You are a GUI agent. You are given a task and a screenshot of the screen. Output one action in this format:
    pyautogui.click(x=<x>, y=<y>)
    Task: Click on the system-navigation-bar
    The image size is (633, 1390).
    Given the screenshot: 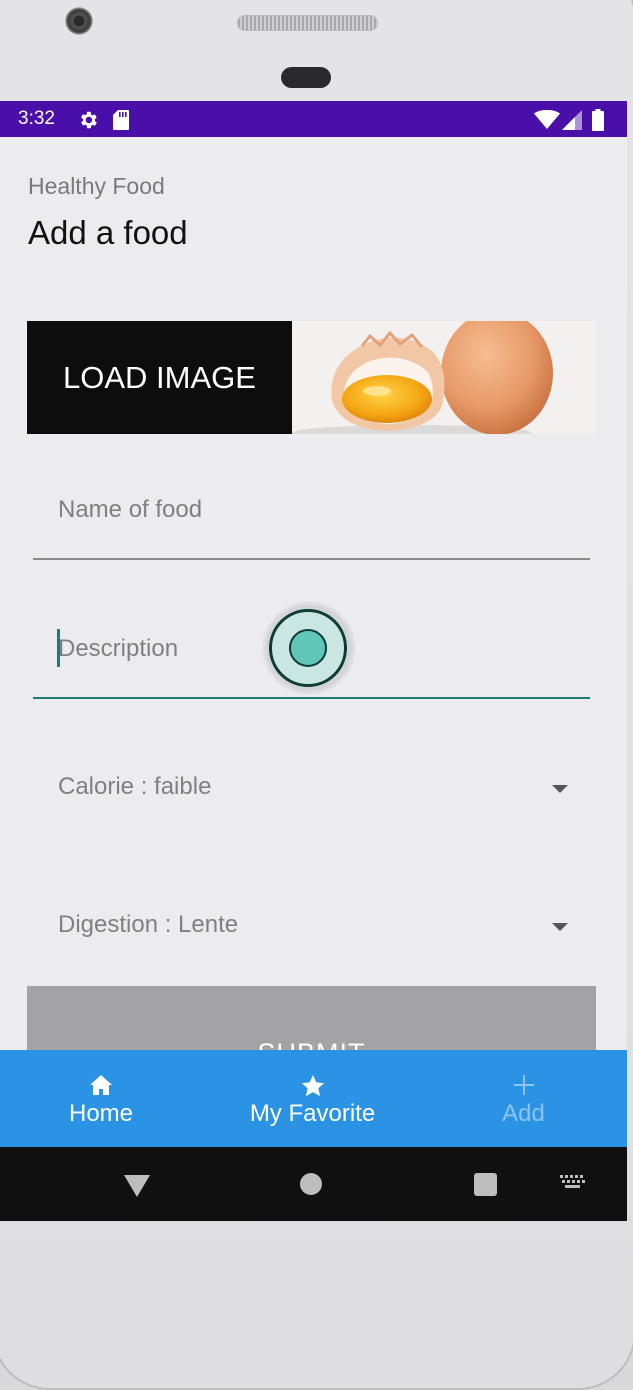 What is the action you would take?
    pyautogui.click(x=313, y=1184)
    